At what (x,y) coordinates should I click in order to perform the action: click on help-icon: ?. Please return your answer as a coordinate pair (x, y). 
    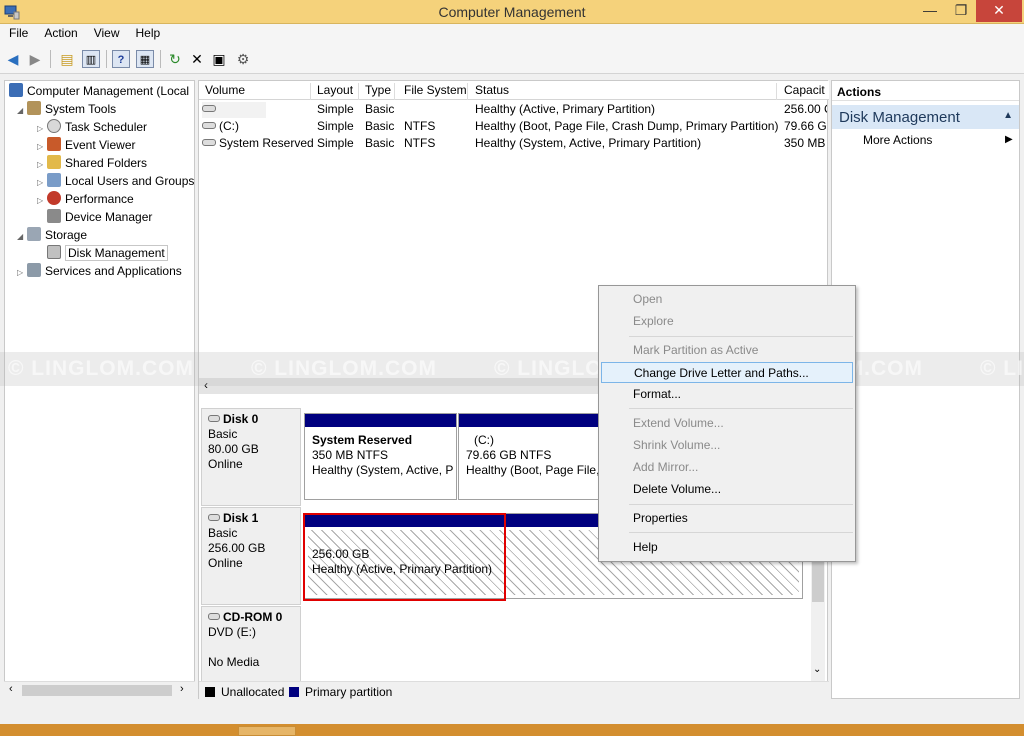
    Looking at the image, I should click on (121, 59).